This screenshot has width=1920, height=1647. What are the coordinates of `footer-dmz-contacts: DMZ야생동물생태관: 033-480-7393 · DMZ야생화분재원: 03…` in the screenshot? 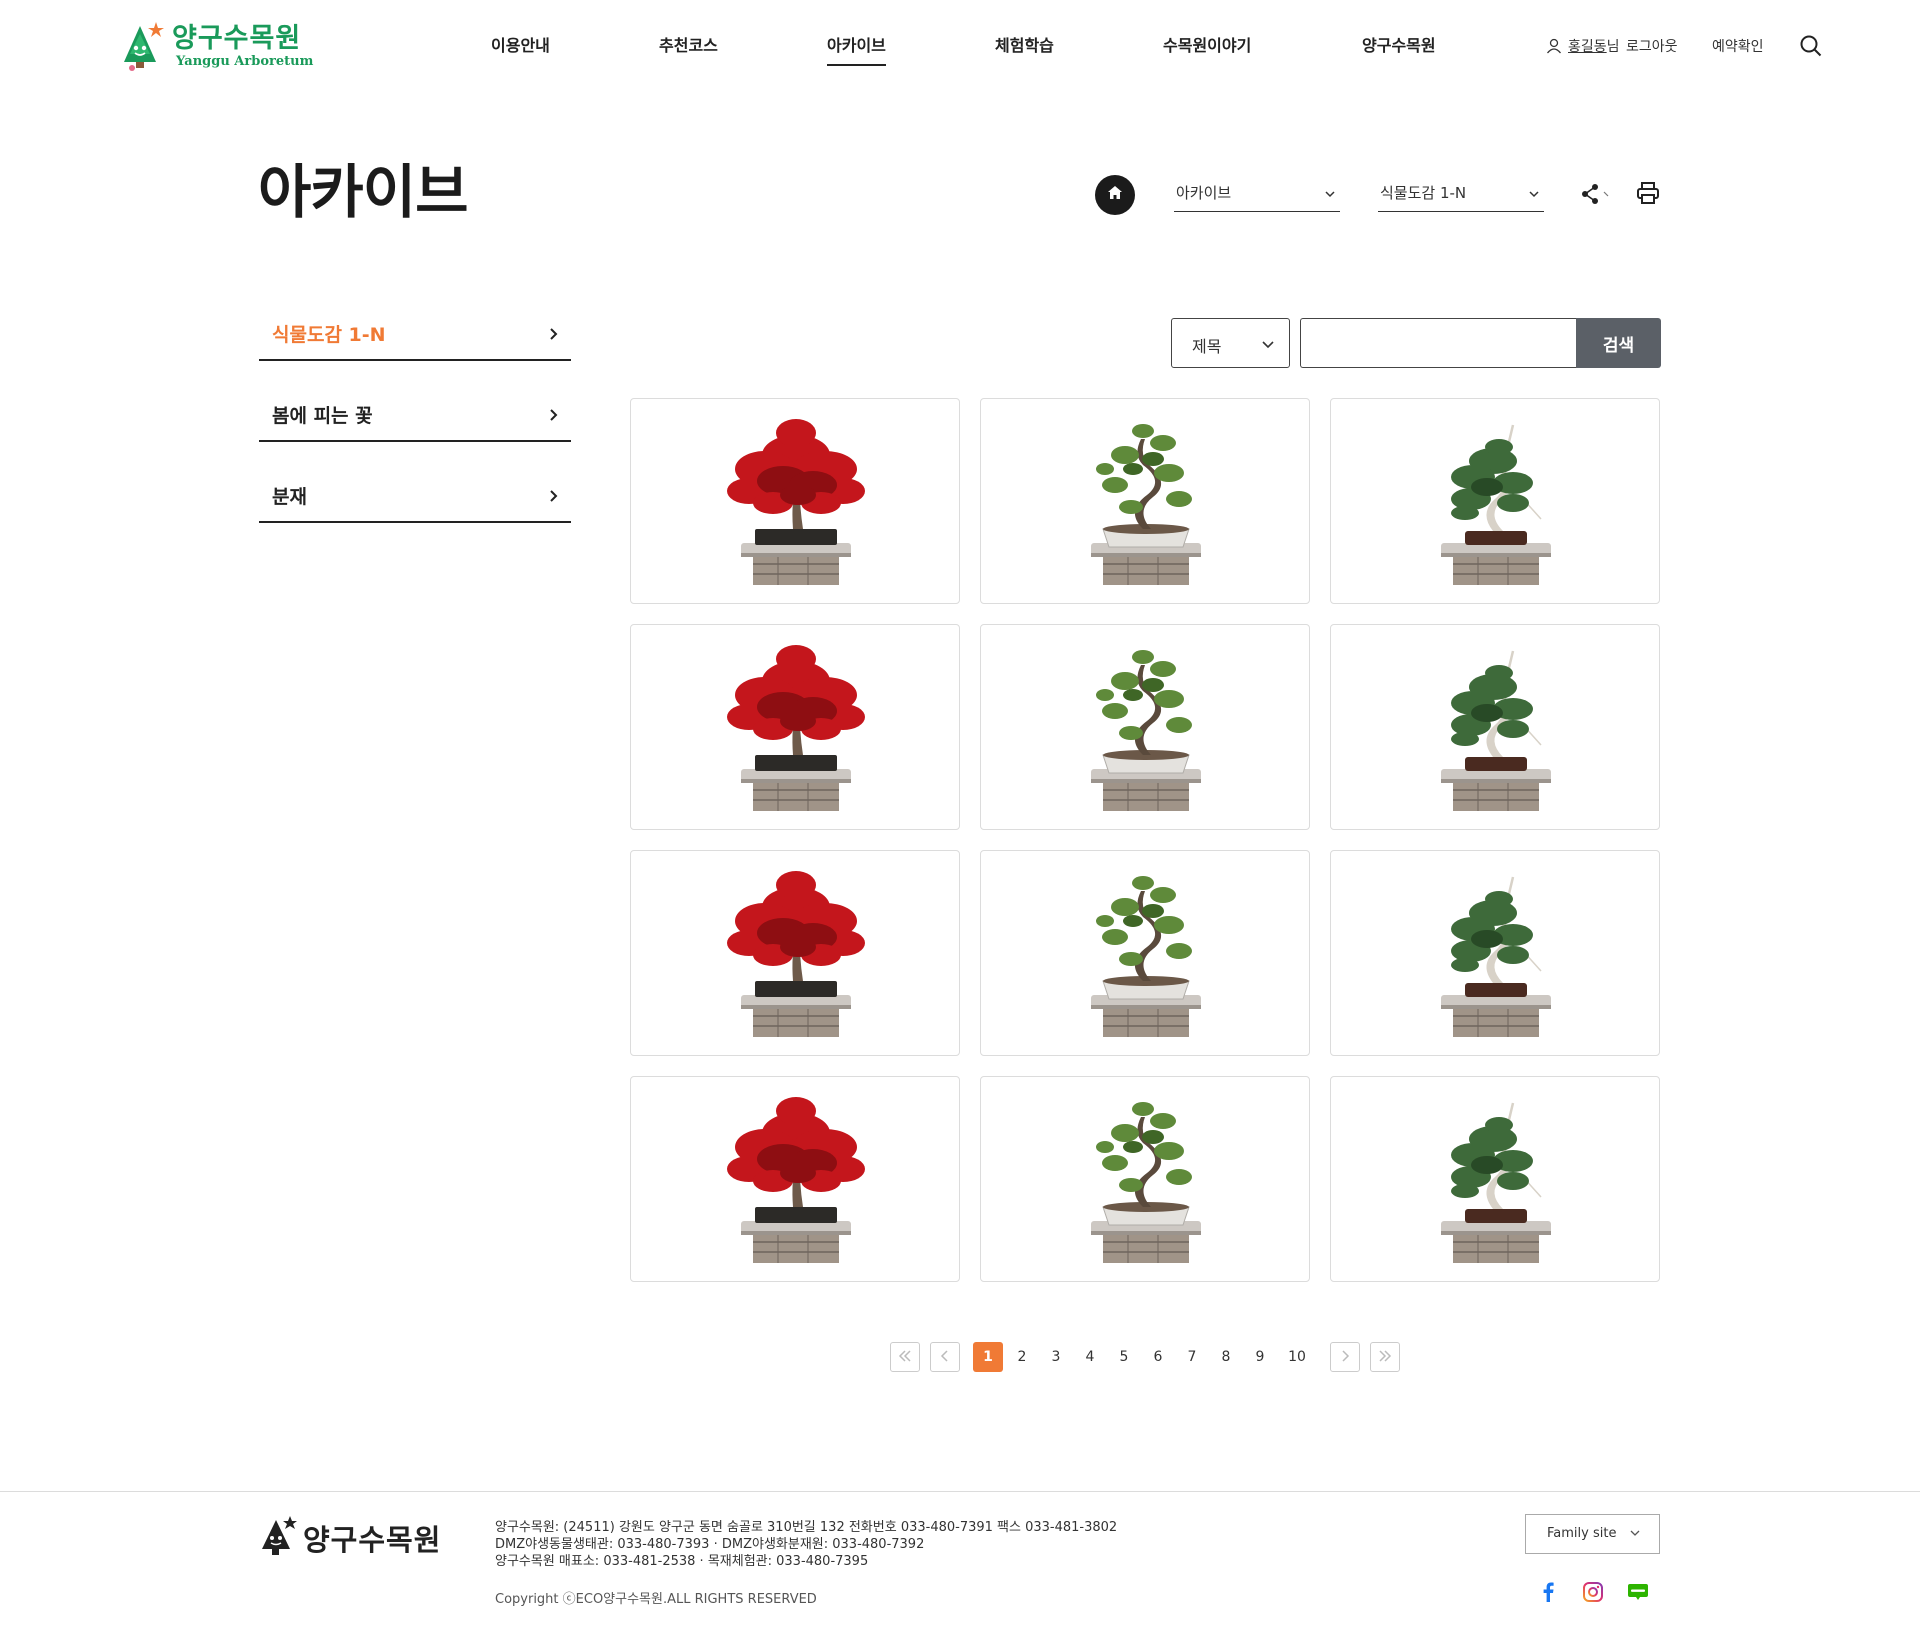 It's located at (710, 1544).